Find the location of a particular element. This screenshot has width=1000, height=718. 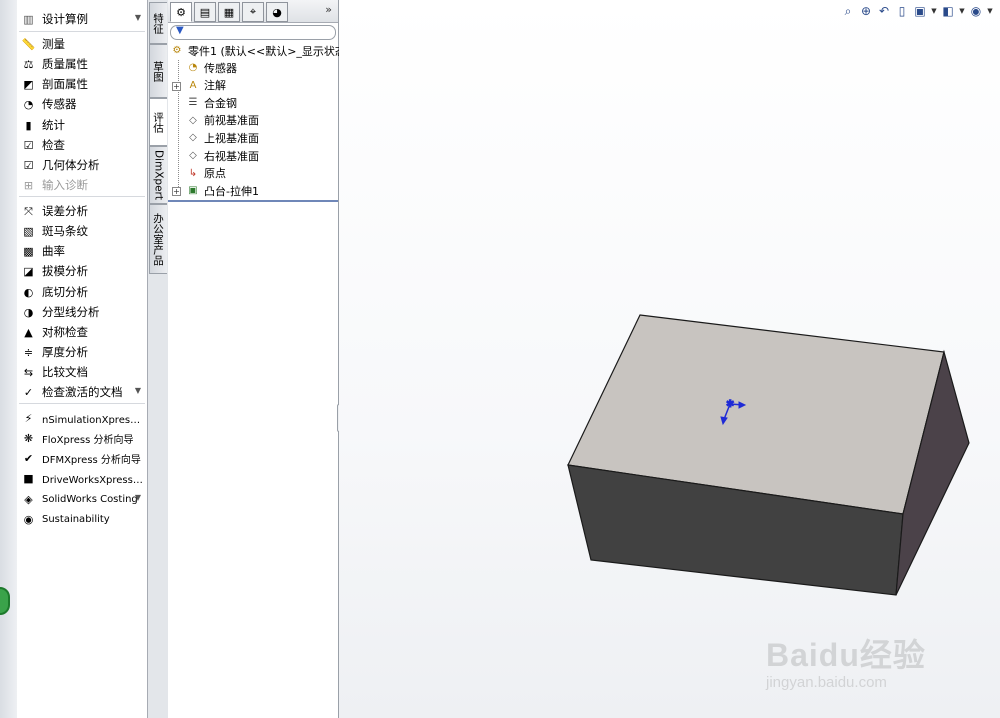

tree-node-label: 注解 is located at coordinates (215, 86).